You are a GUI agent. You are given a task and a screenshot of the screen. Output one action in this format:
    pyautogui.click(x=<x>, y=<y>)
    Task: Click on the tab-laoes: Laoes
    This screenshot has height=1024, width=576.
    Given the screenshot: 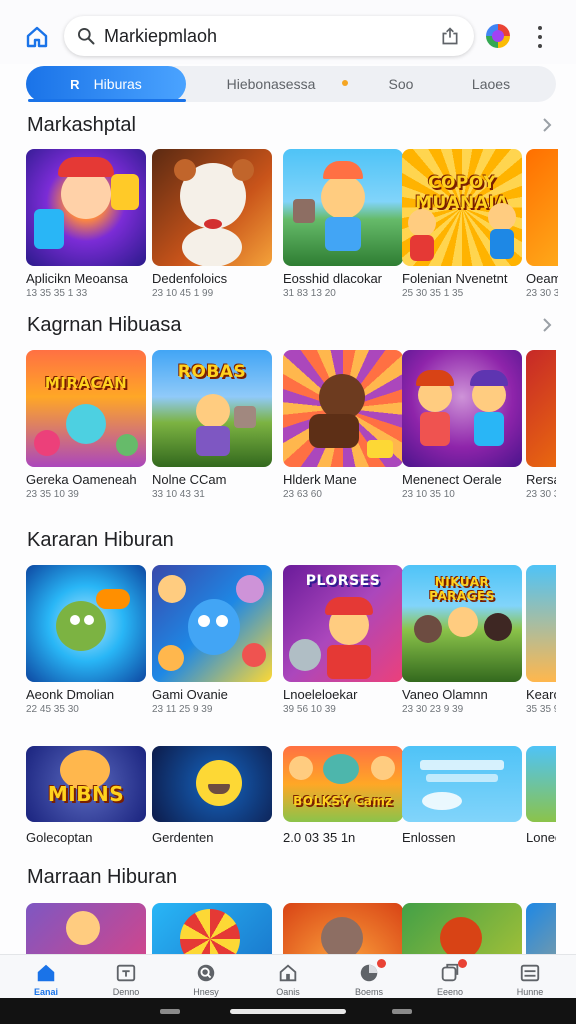 What is the action you would take?
    pyautogui.click(x=491, y=84)
    